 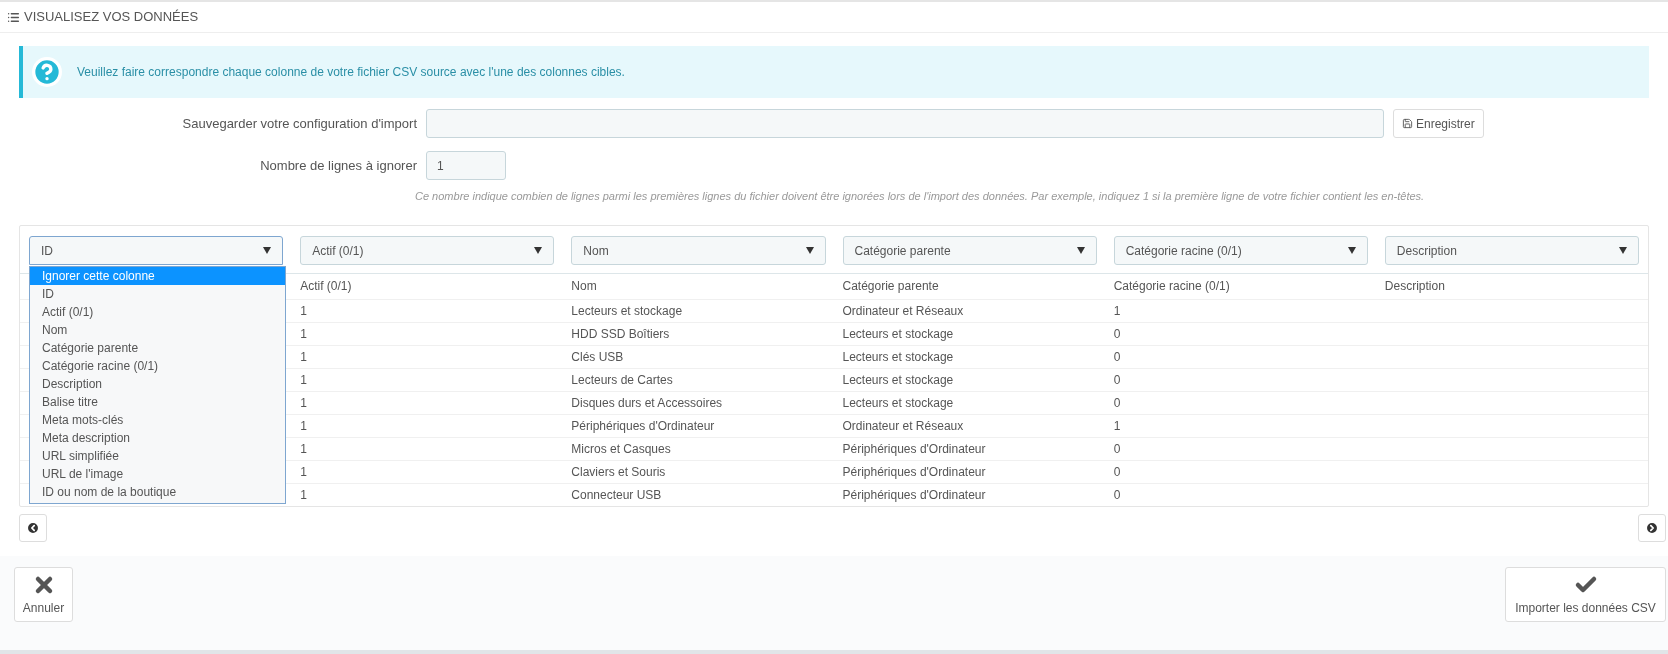 I want to click on dropdown-option: Meta mots-clés, so click(x=157, y=420).